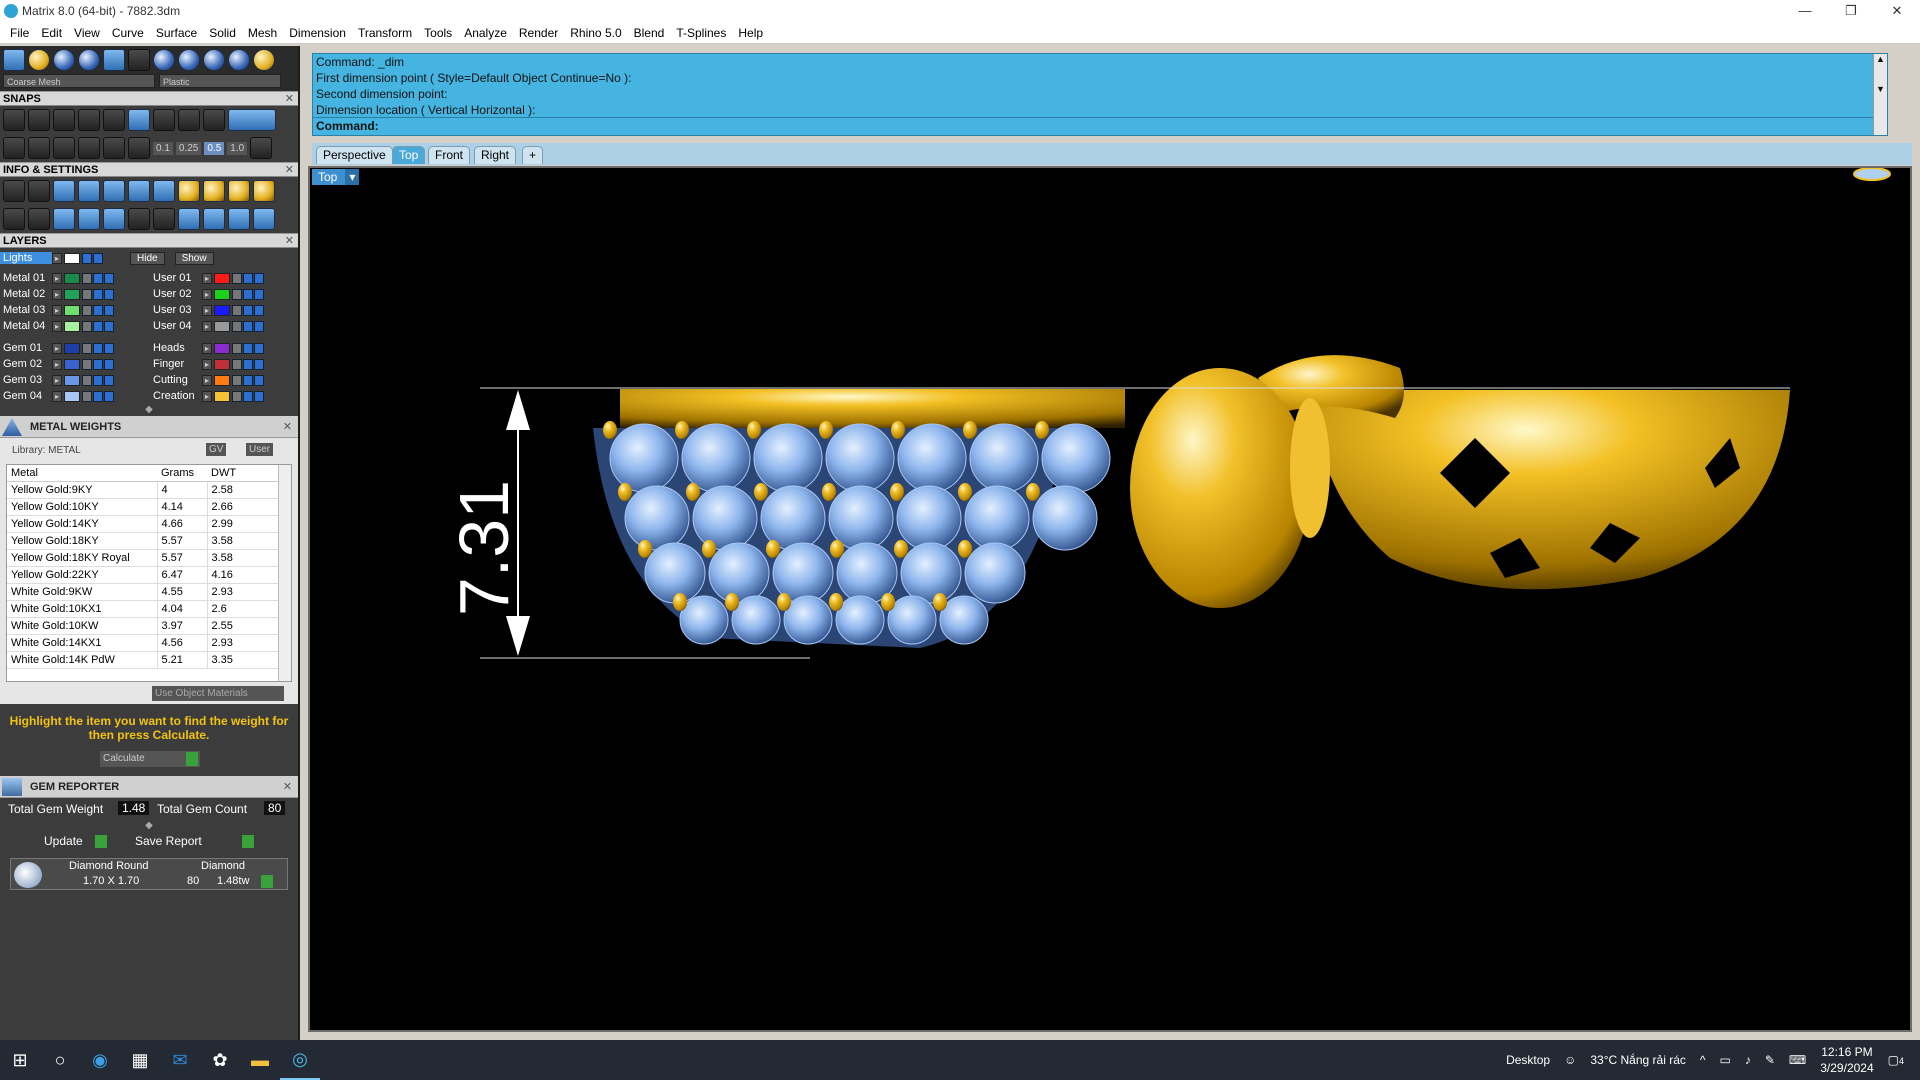 This screenshot has height=1080, width=1920. I want to click on zoom-icon, so click(39, 191).